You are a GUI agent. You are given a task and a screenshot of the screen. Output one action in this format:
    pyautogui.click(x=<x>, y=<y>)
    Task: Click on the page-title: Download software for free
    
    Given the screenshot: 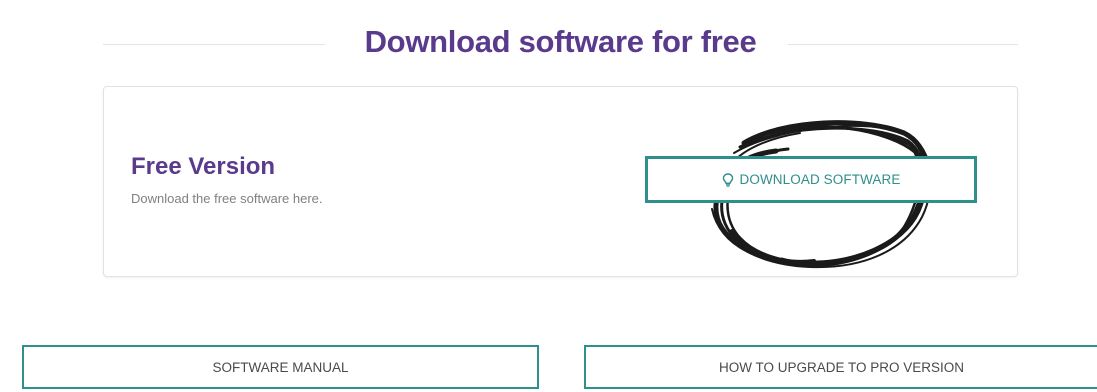 What is the action you would take?
    pyautogui.click(x=560, y=41)
    